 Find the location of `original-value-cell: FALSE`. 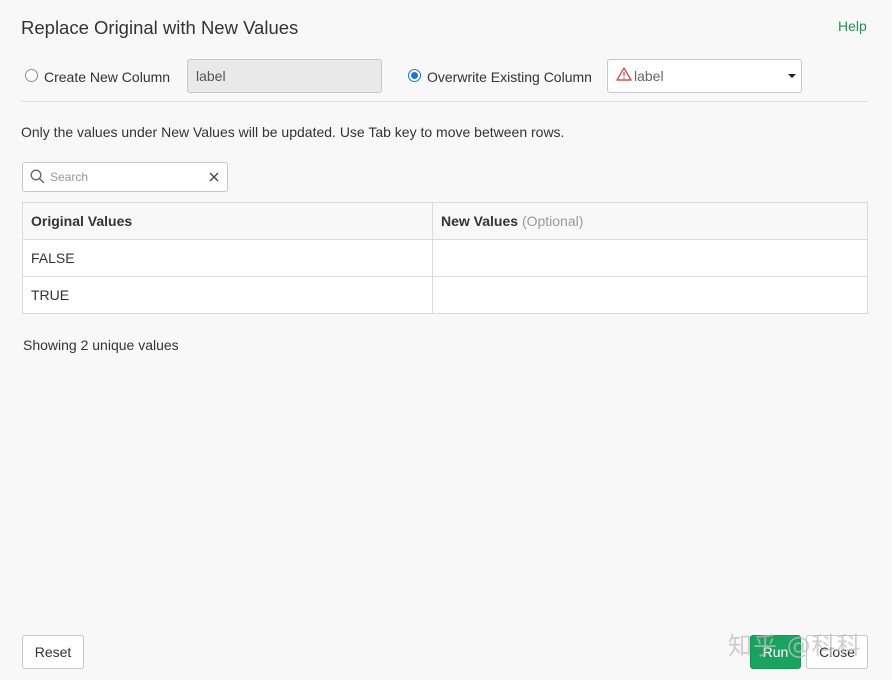

original-value-cell: FALSE is located at coordinates (227, 258).